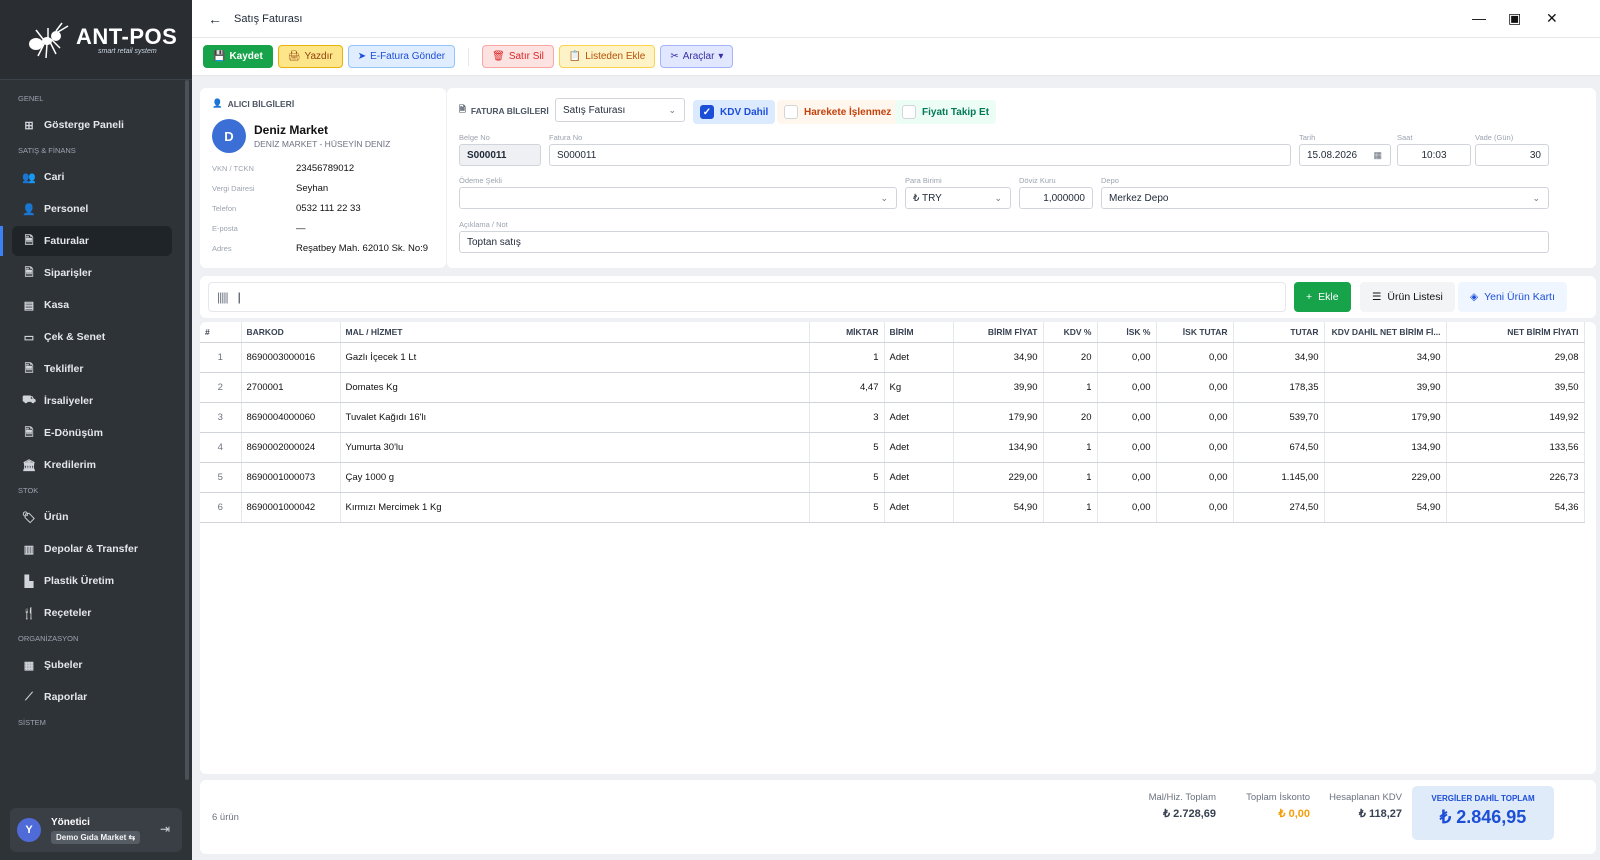 This screenshot has height=860, width=1600. What do you see at coordinates (919, 332) in the screenshot?
I see `column-header: BİRİM` at bounding box center [919, 332].